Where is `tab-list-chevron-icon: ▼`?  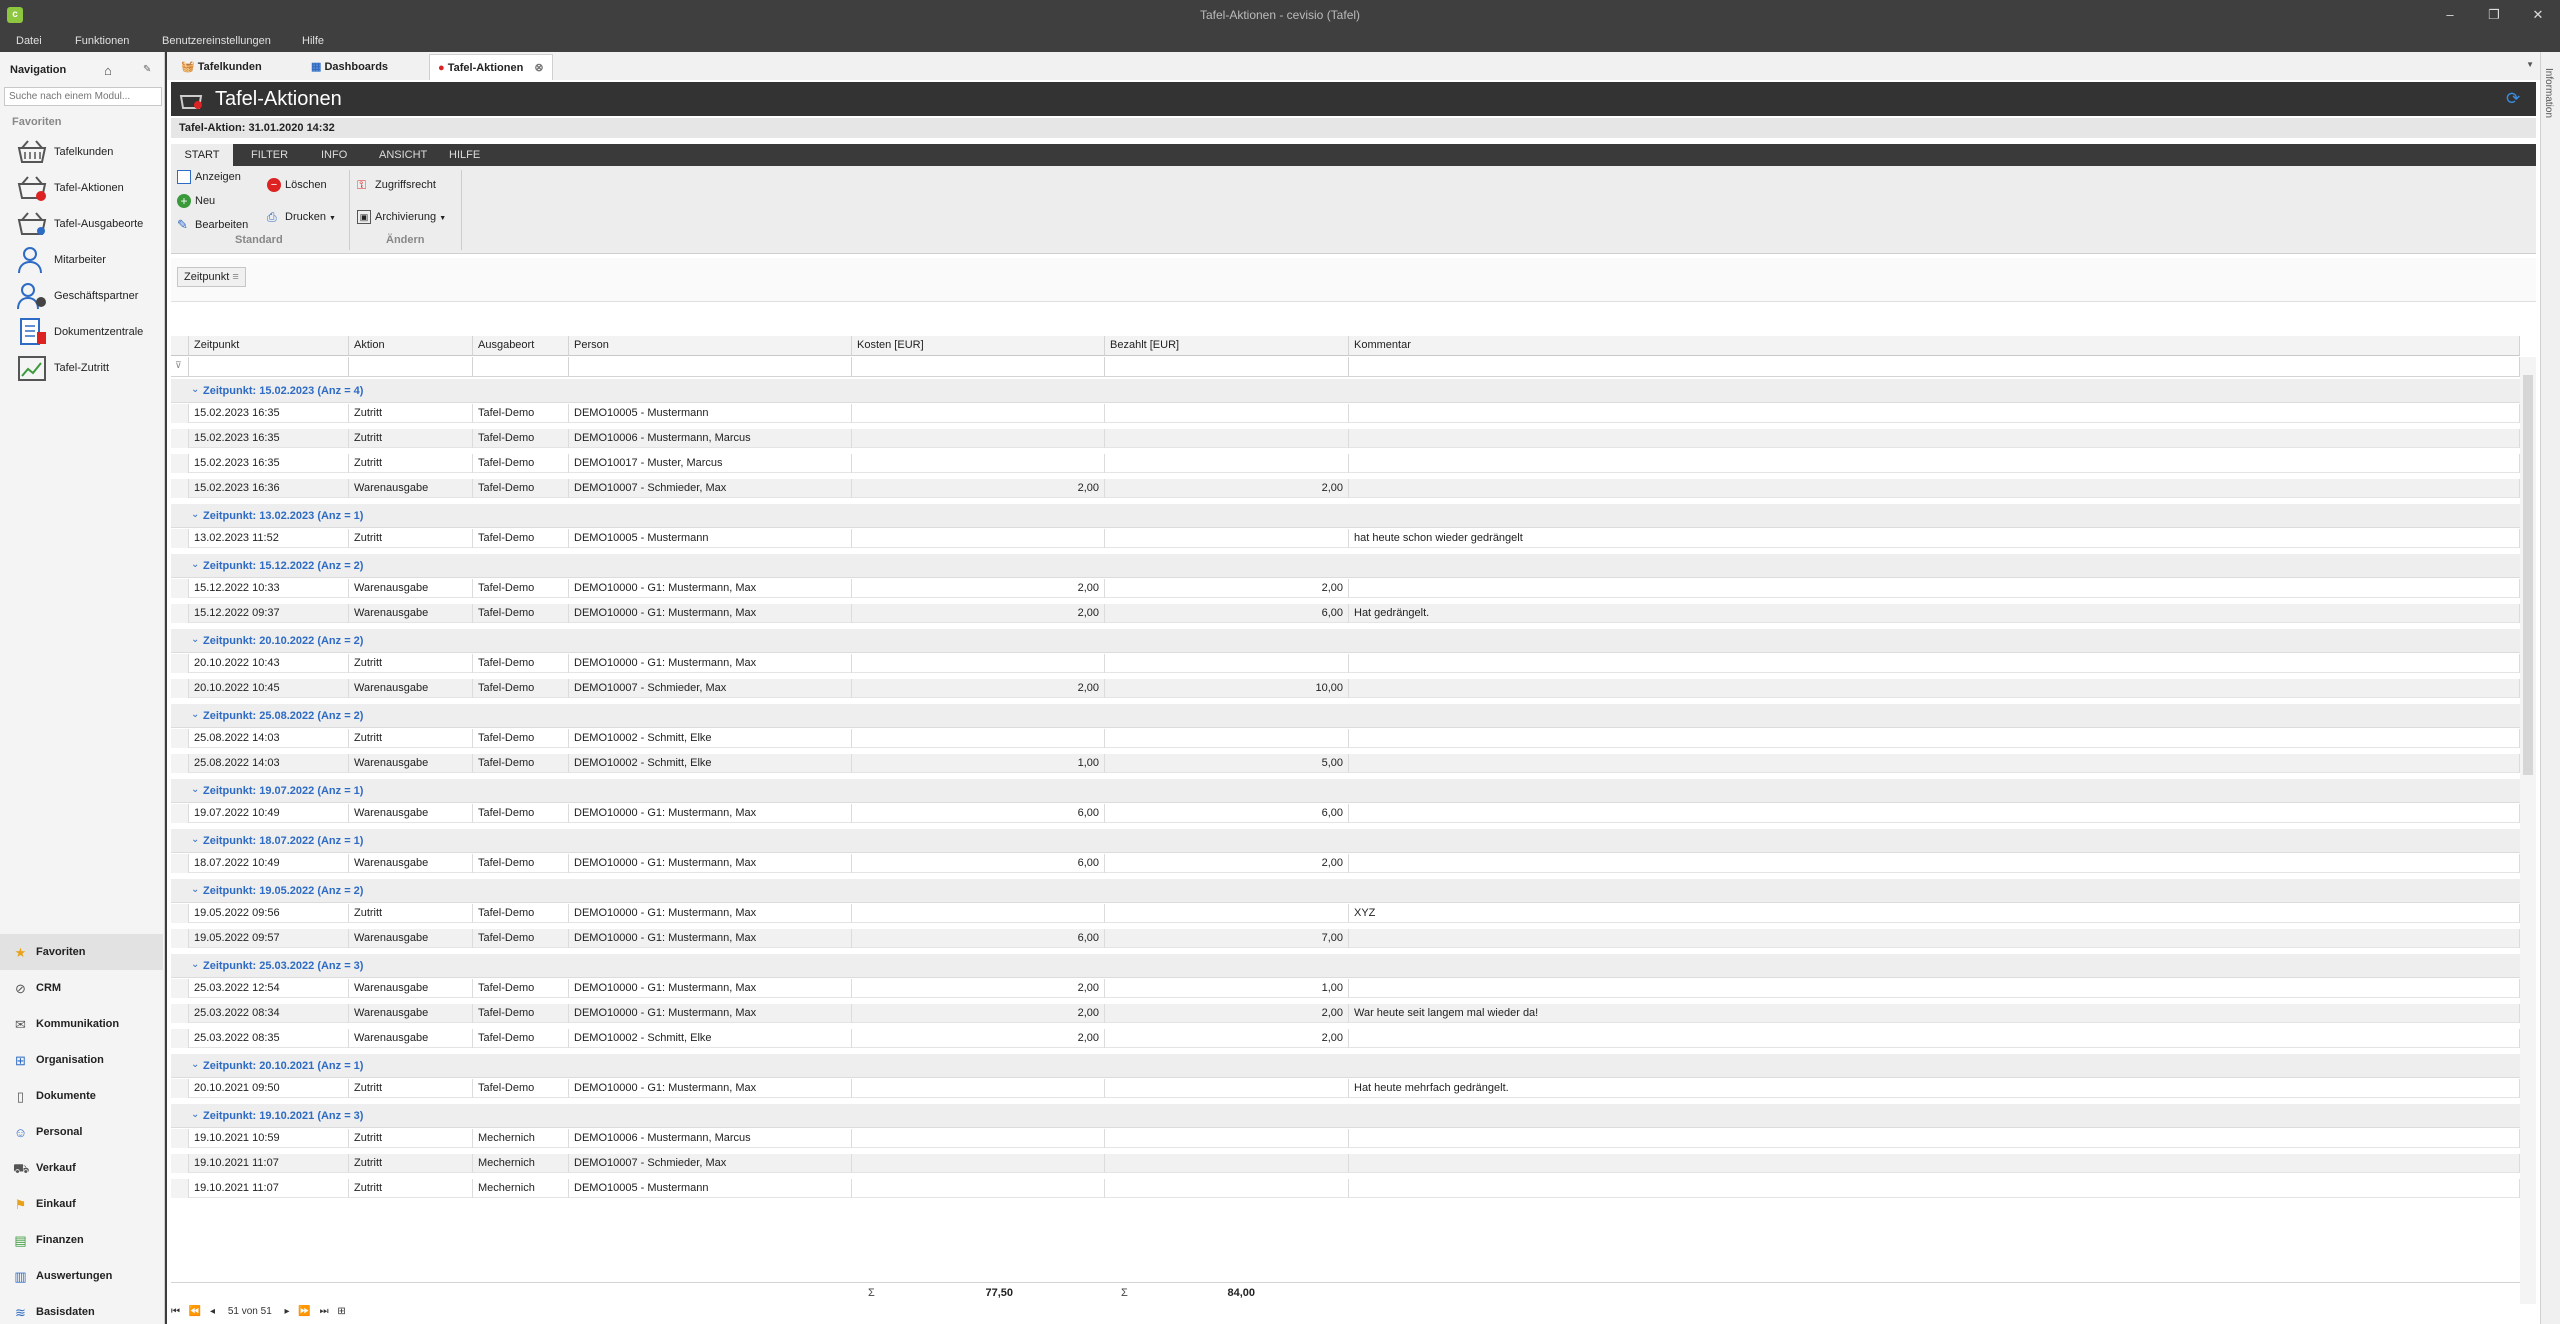
tab-list-chevron-icon: ▼ is located at coordinates (2530, 64).